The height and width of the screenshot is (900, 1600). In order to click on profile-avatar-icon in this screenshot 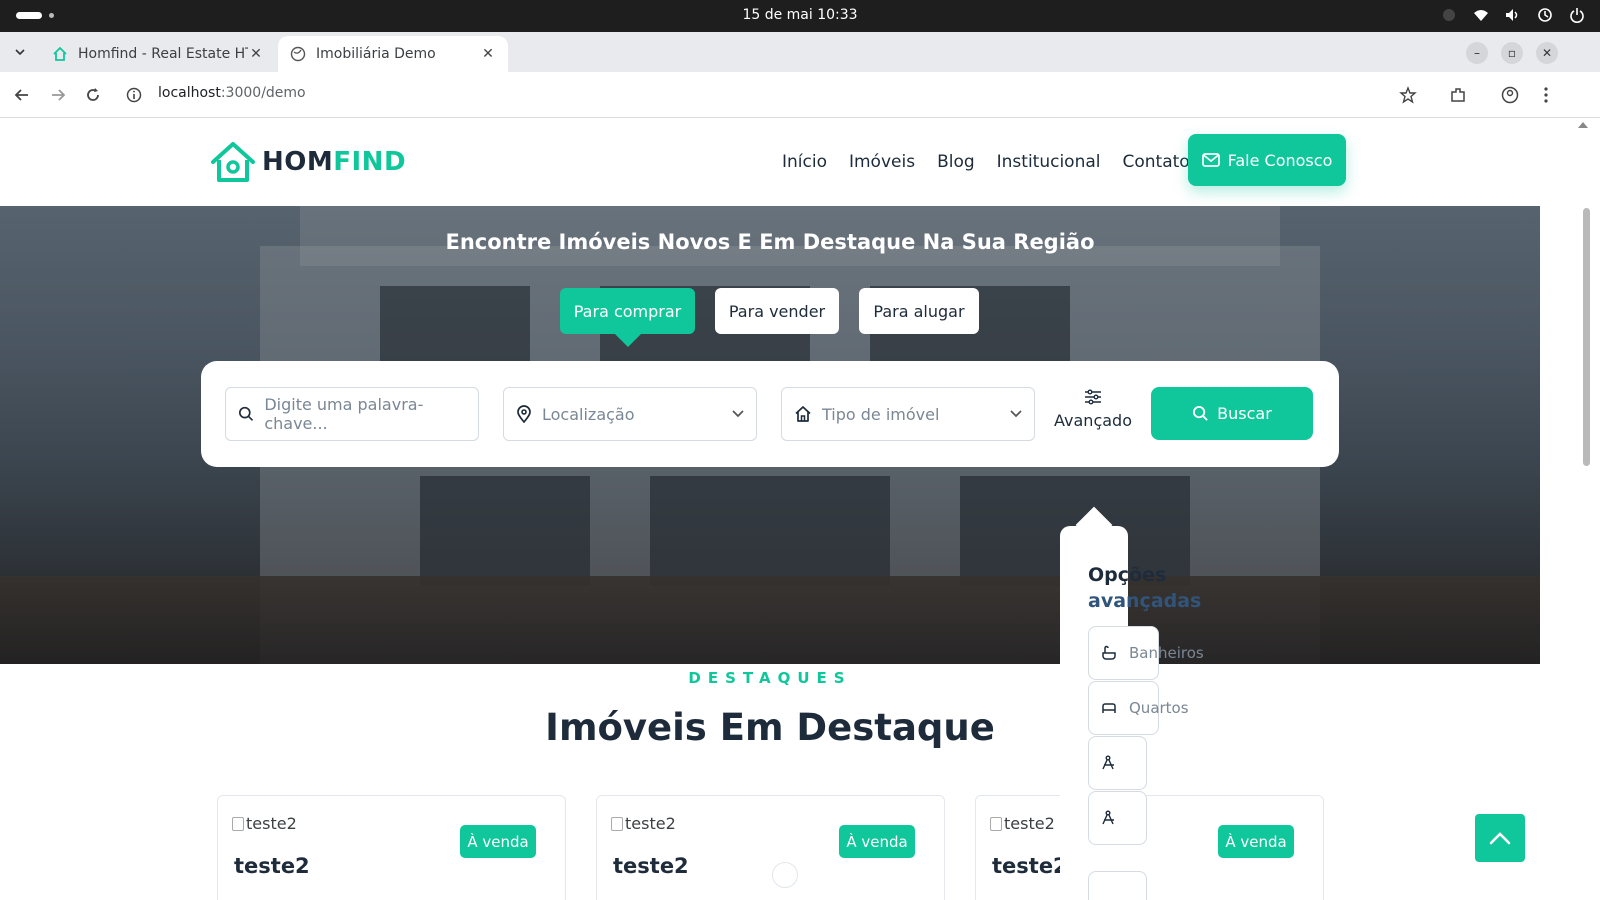, I will do `click(1510, 95)`.